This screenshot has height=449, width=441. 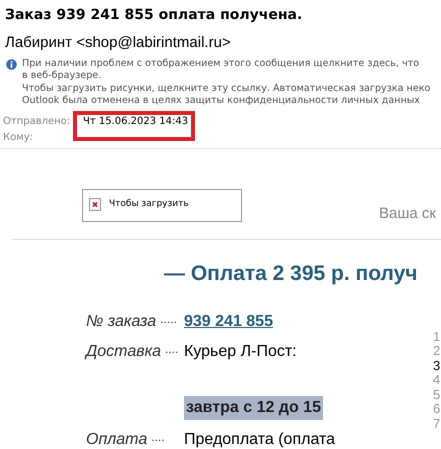 What do you see at coordinates (135, 122) in the screenshot?
I see `sent-date: Чт 15.06.2023 14:43` at bounding box center [135, 122].